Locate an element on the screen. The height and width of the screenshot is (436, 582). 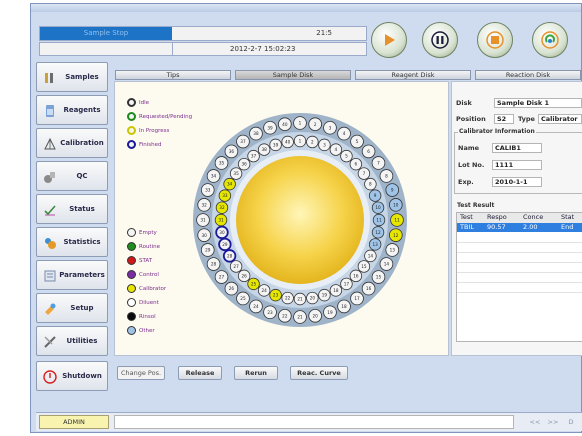
disk-position-number: 16 is located at coordinates (356, 275).